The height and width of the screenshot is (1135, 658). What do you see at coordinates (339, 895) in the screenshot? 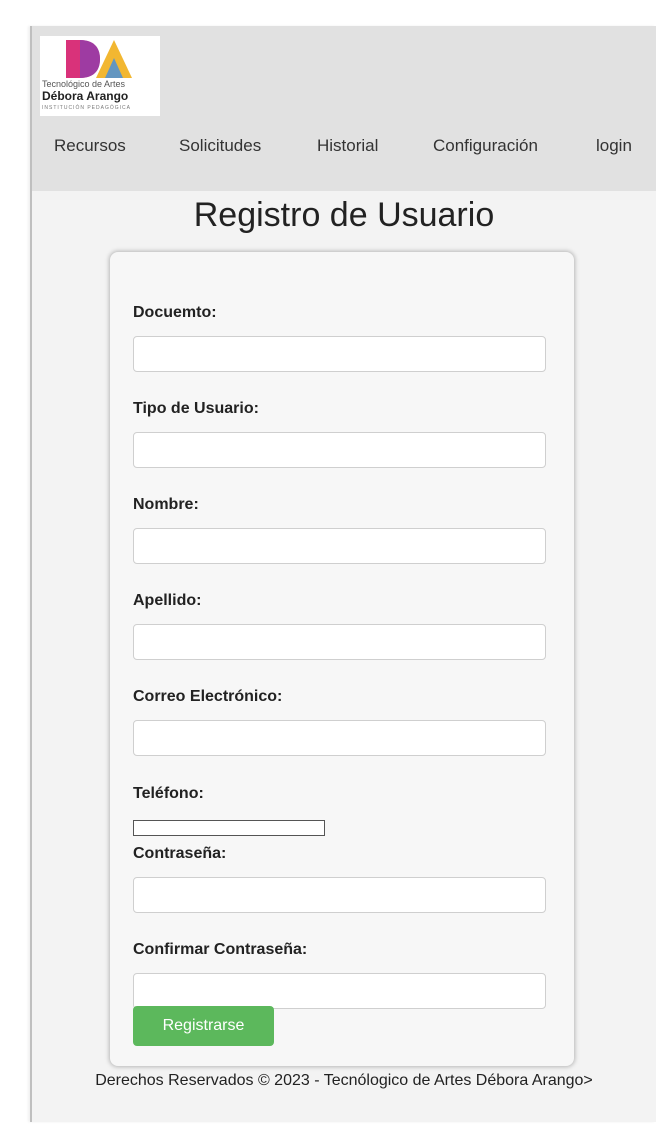
I see `contrasena-input` at bounding box center [339, 895].